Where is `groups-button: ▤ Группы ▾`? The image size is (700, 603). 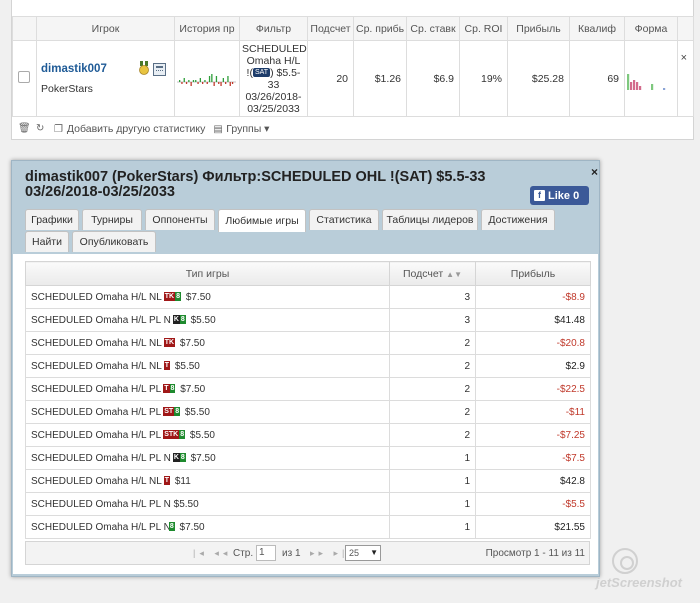
groups-button: ▤ Группы ▾ is located at coordinates (241, 129).